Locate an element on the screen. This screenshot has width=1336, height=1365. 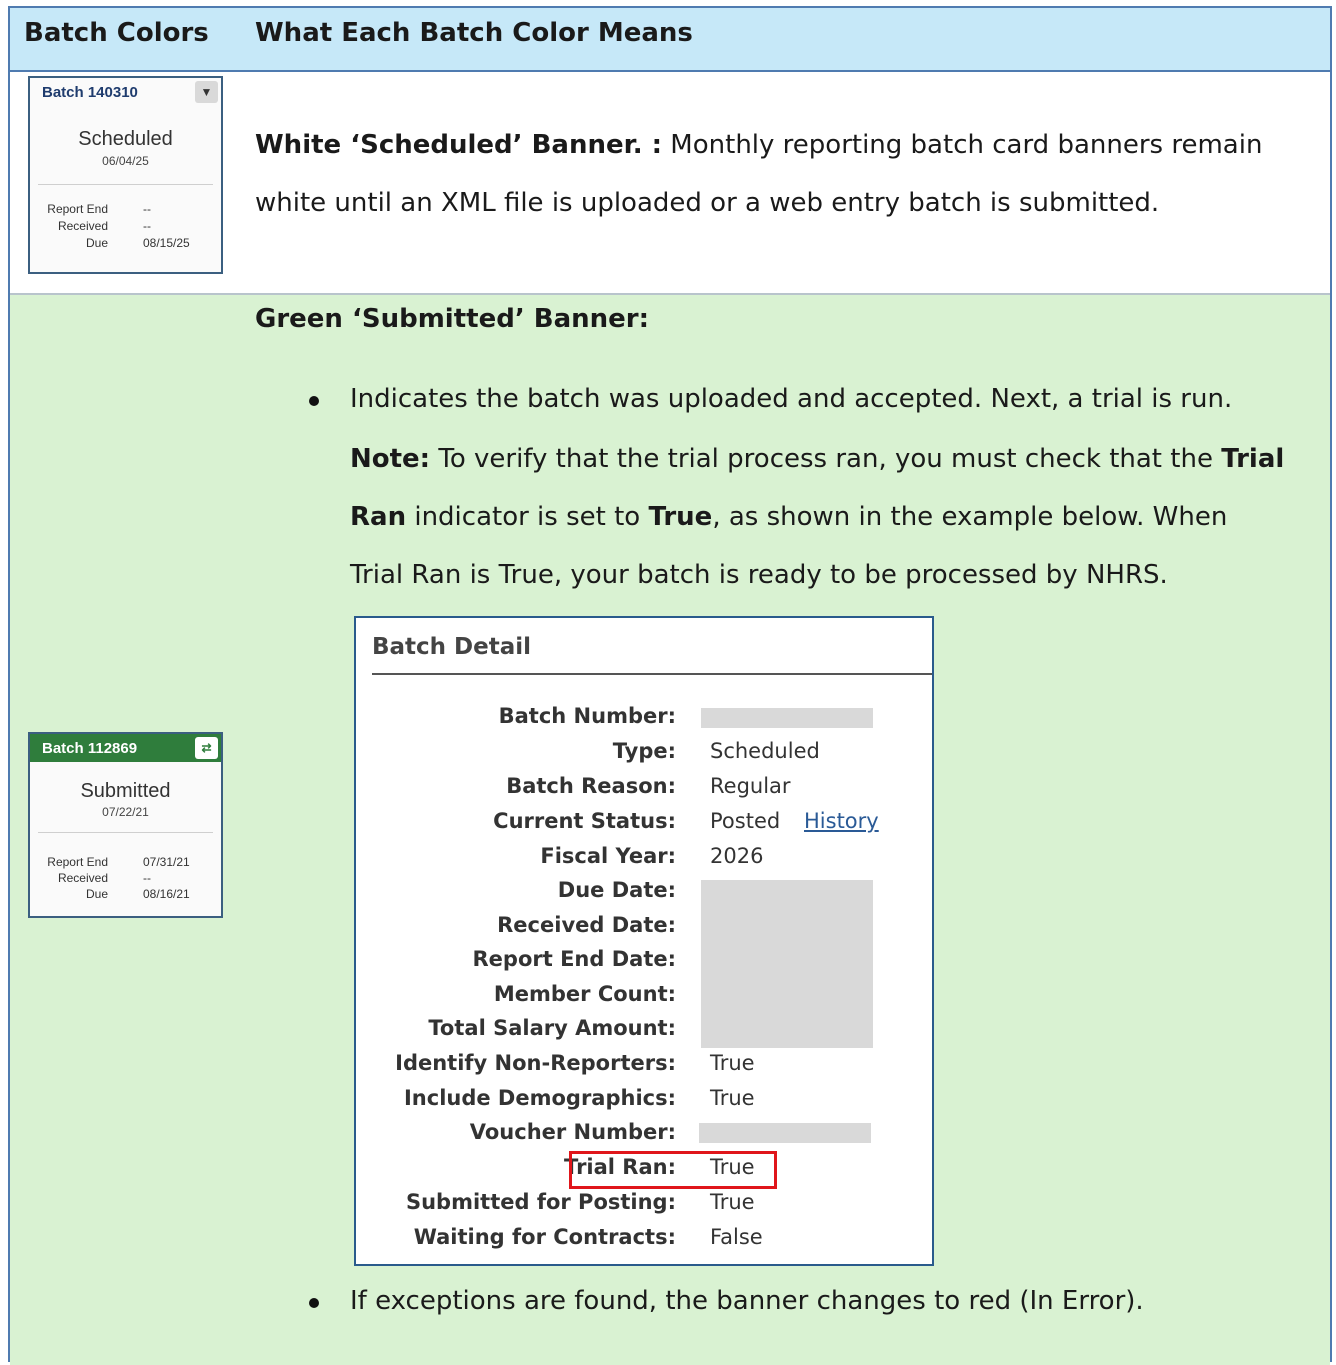
green-banner-heading: Green ‘Submitted’ Banner: is located at coordinates (452, 319).